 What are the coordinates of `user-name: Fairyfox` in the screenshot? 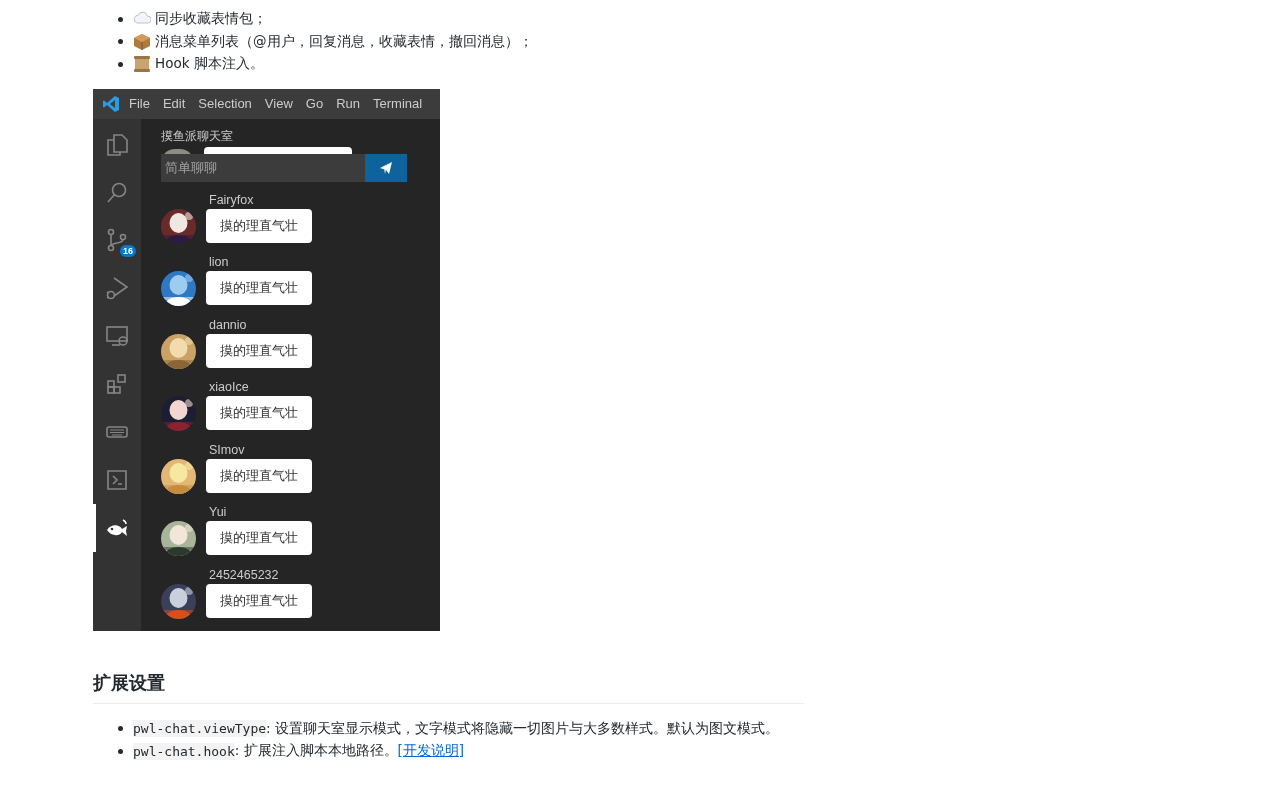 It's located at (232, 200).